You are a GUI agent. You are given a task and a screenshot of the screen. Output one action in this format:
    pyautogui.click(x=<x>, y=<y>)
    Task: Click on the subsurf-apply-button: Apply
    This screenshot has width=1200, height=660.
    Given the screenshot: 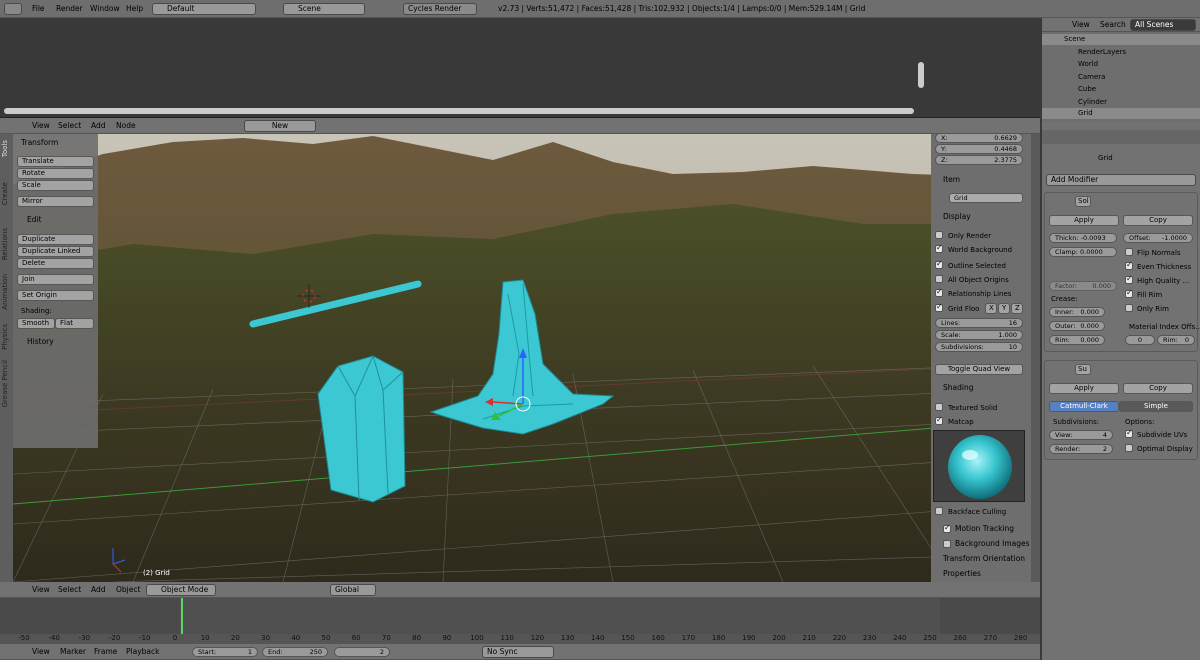 What is the action you would take?
    pyautogui.click(x=1084, y=388)
    